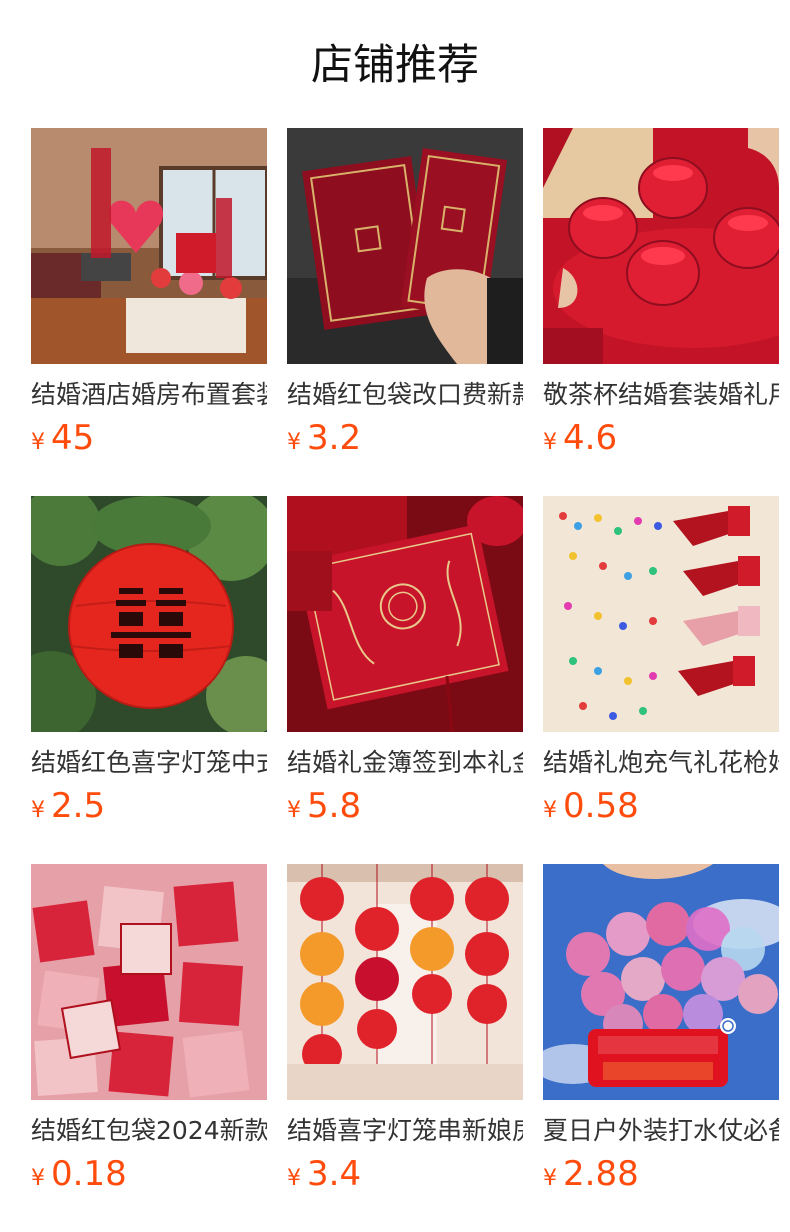  I want to click on product-card: 结婚红包袋2024新款 ¥0.18, so click(149, 1029).